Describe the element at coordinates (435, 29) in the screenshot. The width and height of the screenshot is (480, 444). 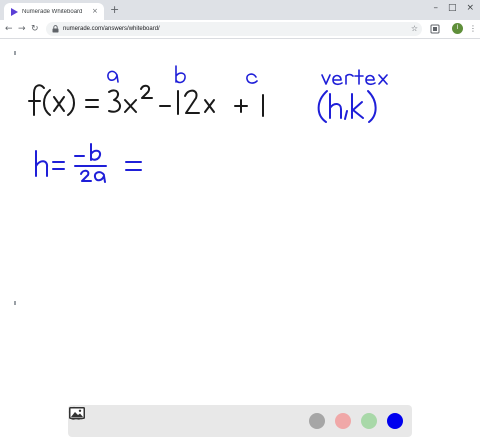
I see `extension-icon` at that location.